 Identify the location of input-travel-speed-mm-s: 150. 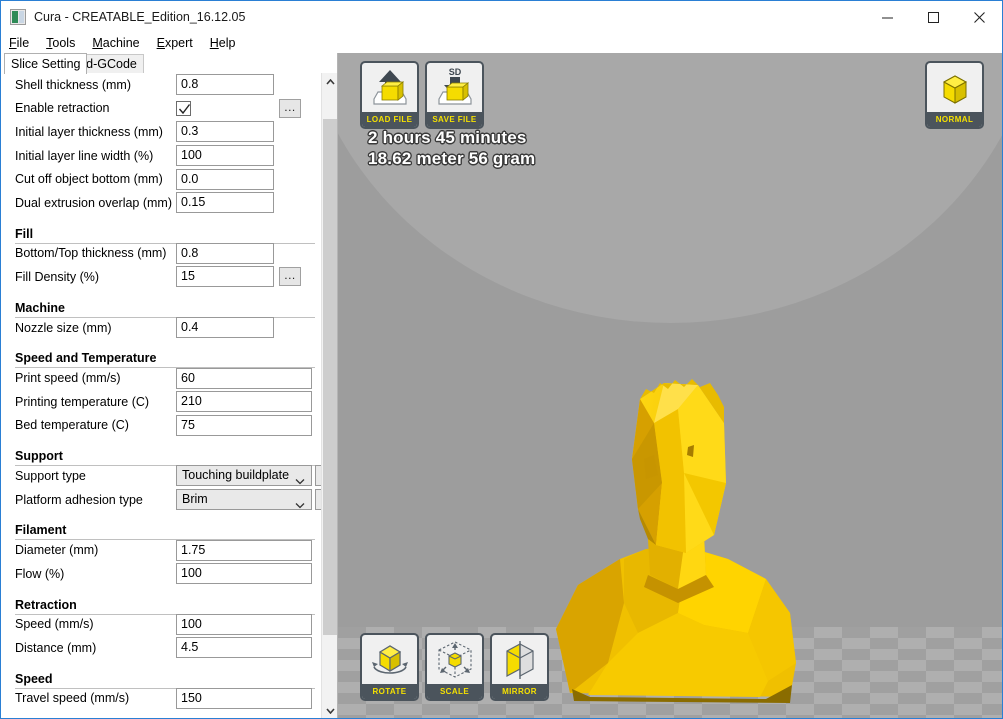
(244, 698).